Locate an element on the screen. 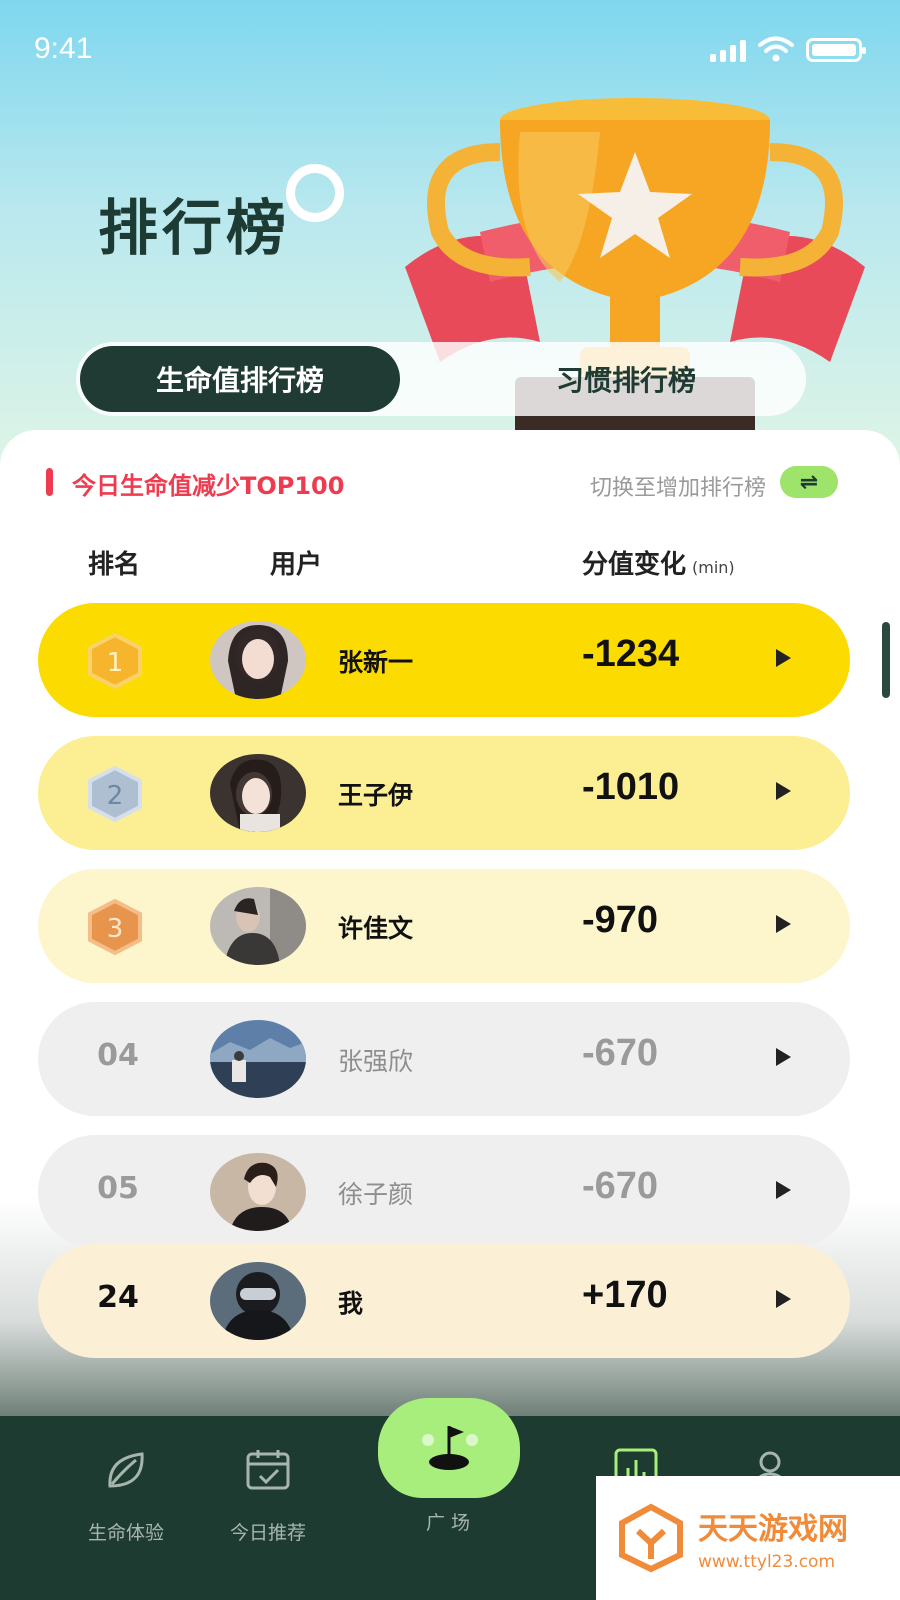  rank-number: 3 is located at coordinates (115, 929).